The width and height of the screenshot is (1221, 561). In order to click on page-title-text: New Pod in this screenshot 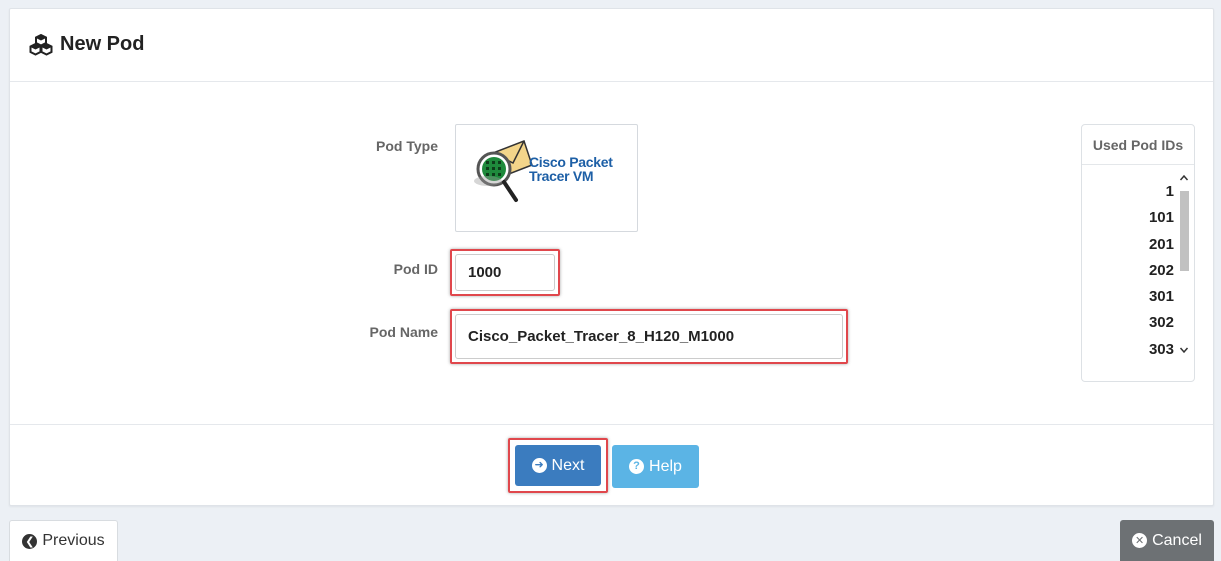, I will do `click(102, 44)`.